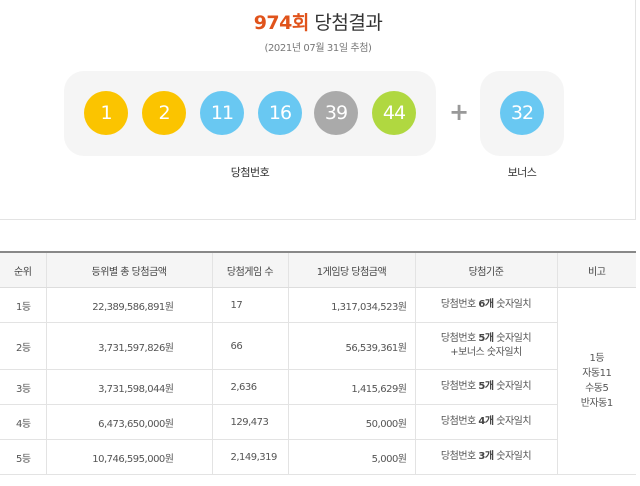  Describe the element at coordinates (394, 113) in the screenshot. I see `winning-ball-6: 44` at that location.